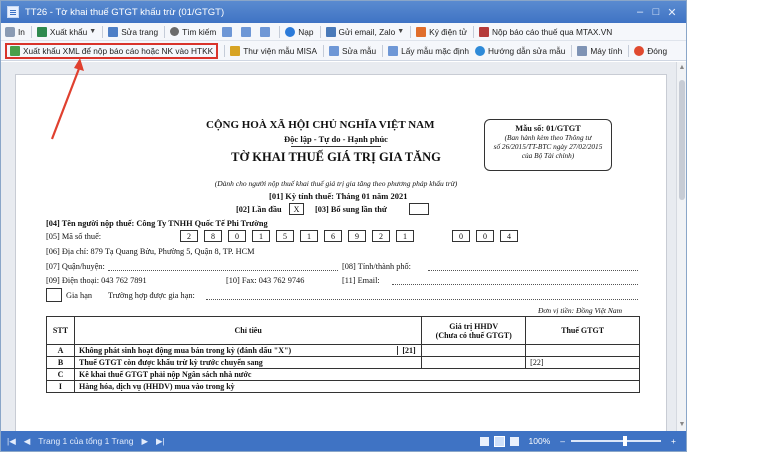  Describe the element at coordinates (79, 64) in the screenshot. I see `arrow-head` at that location.